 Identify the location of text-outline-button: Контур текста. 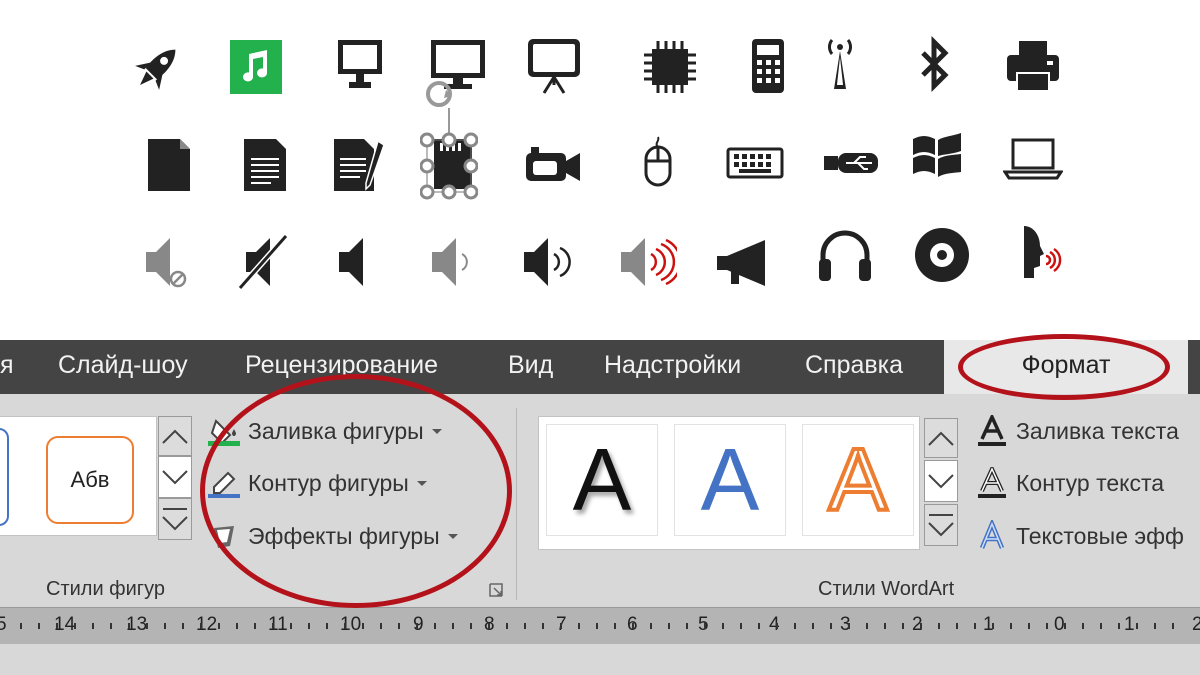
(1088, 483).